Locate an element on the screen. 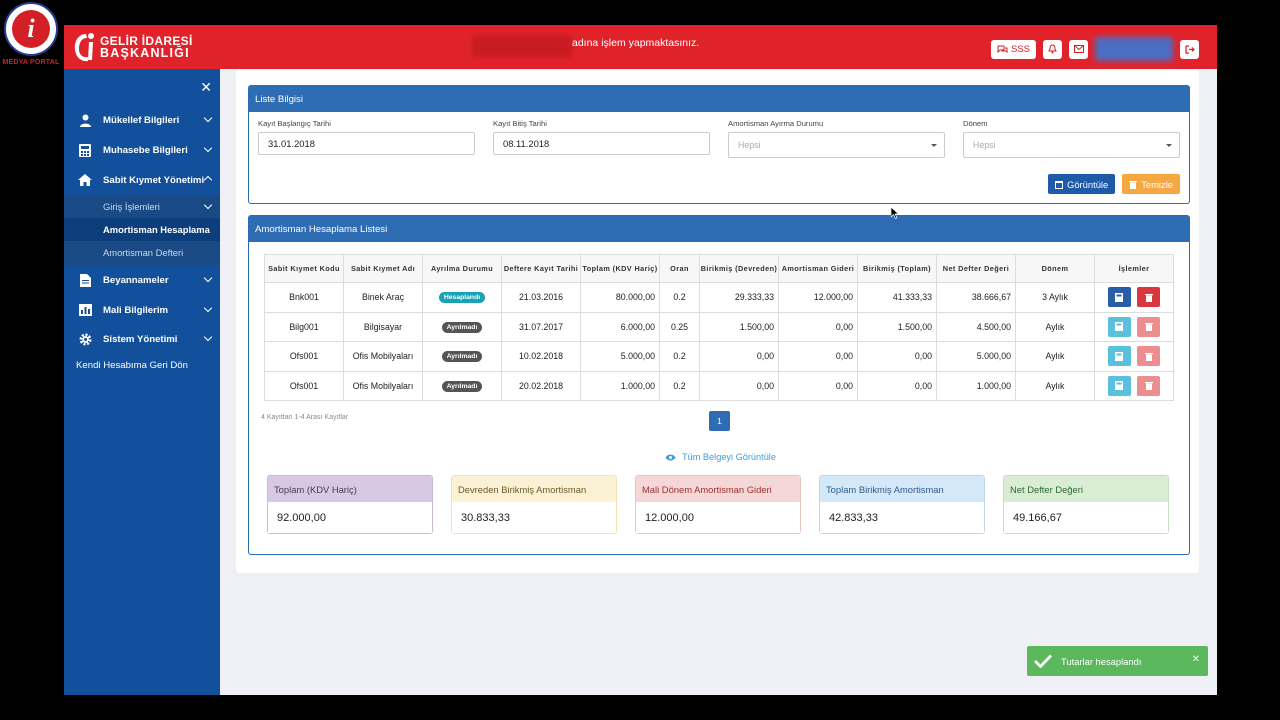 The image size is (1280, 720). depreciation-status-label: Amortisman Ayırma Durumu is located at coordinates (776, 123).